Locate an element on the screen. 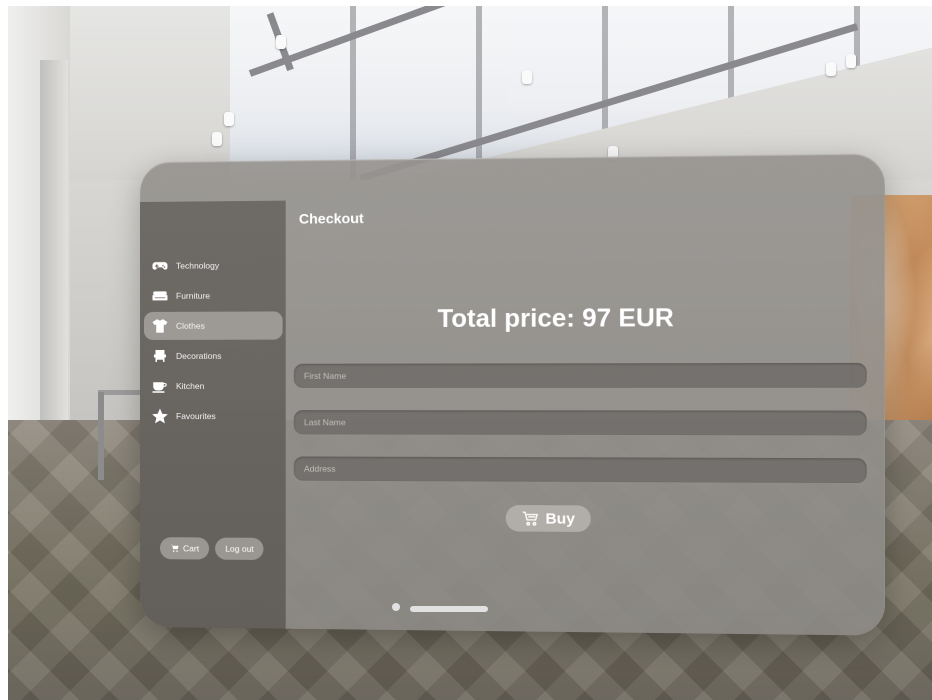 This screenshot has width=932, height=700. page-title: Checkout is located at coordinates (331, 218).